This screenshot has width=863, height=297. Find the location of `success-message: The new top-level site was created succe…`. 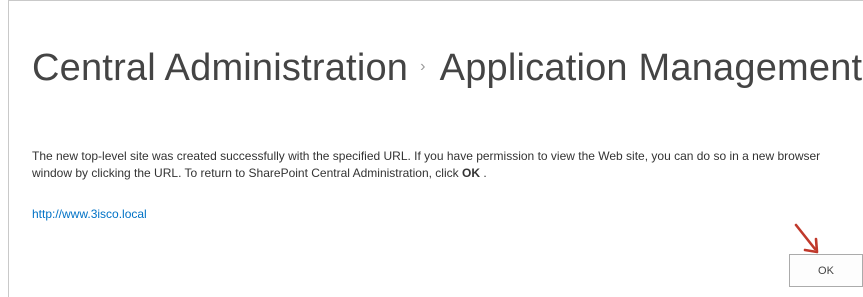

success-message: The new top-level site was created succe… is located at coordinates (447, 165).